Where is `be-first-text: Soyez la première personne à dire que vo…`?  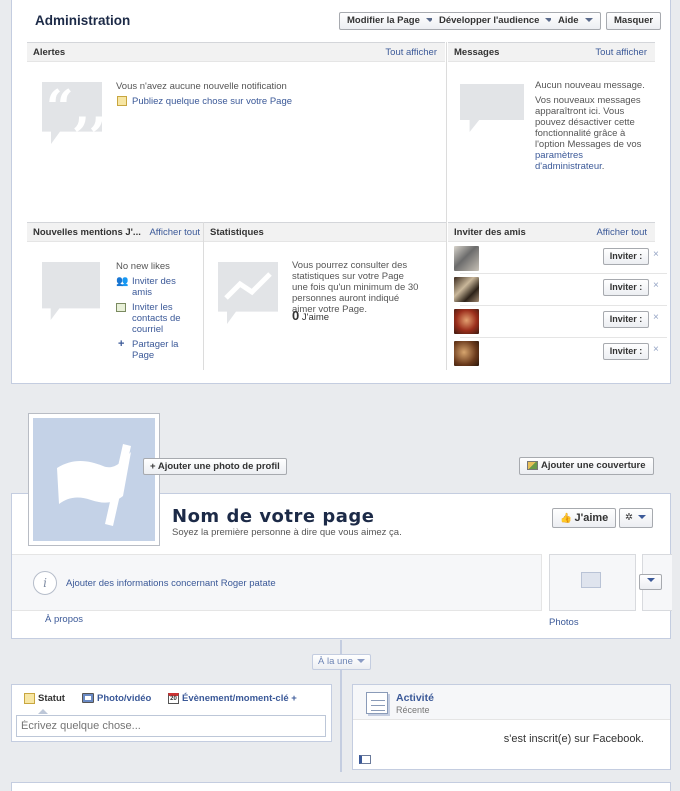
be-first-text: Soyez la première personne à dire que vo… is located at coordinates (287, 532).